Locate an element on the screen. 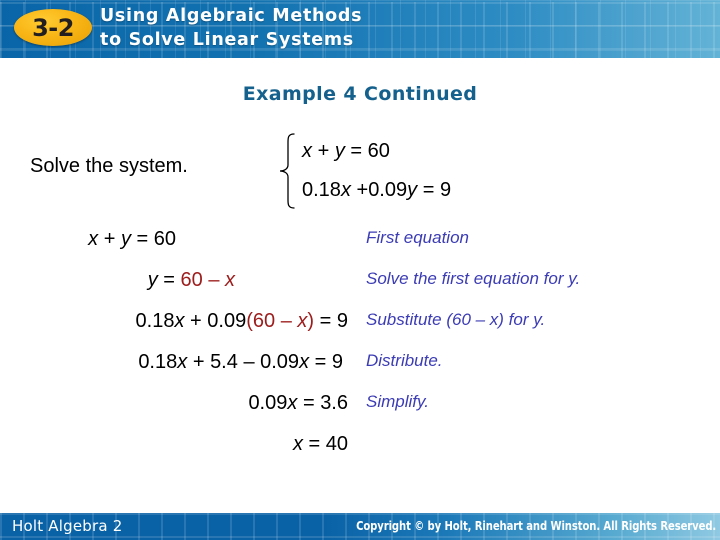 The width and height of the screenshot is (720, 540). op-minus: – is located at coordinates (249, 362).